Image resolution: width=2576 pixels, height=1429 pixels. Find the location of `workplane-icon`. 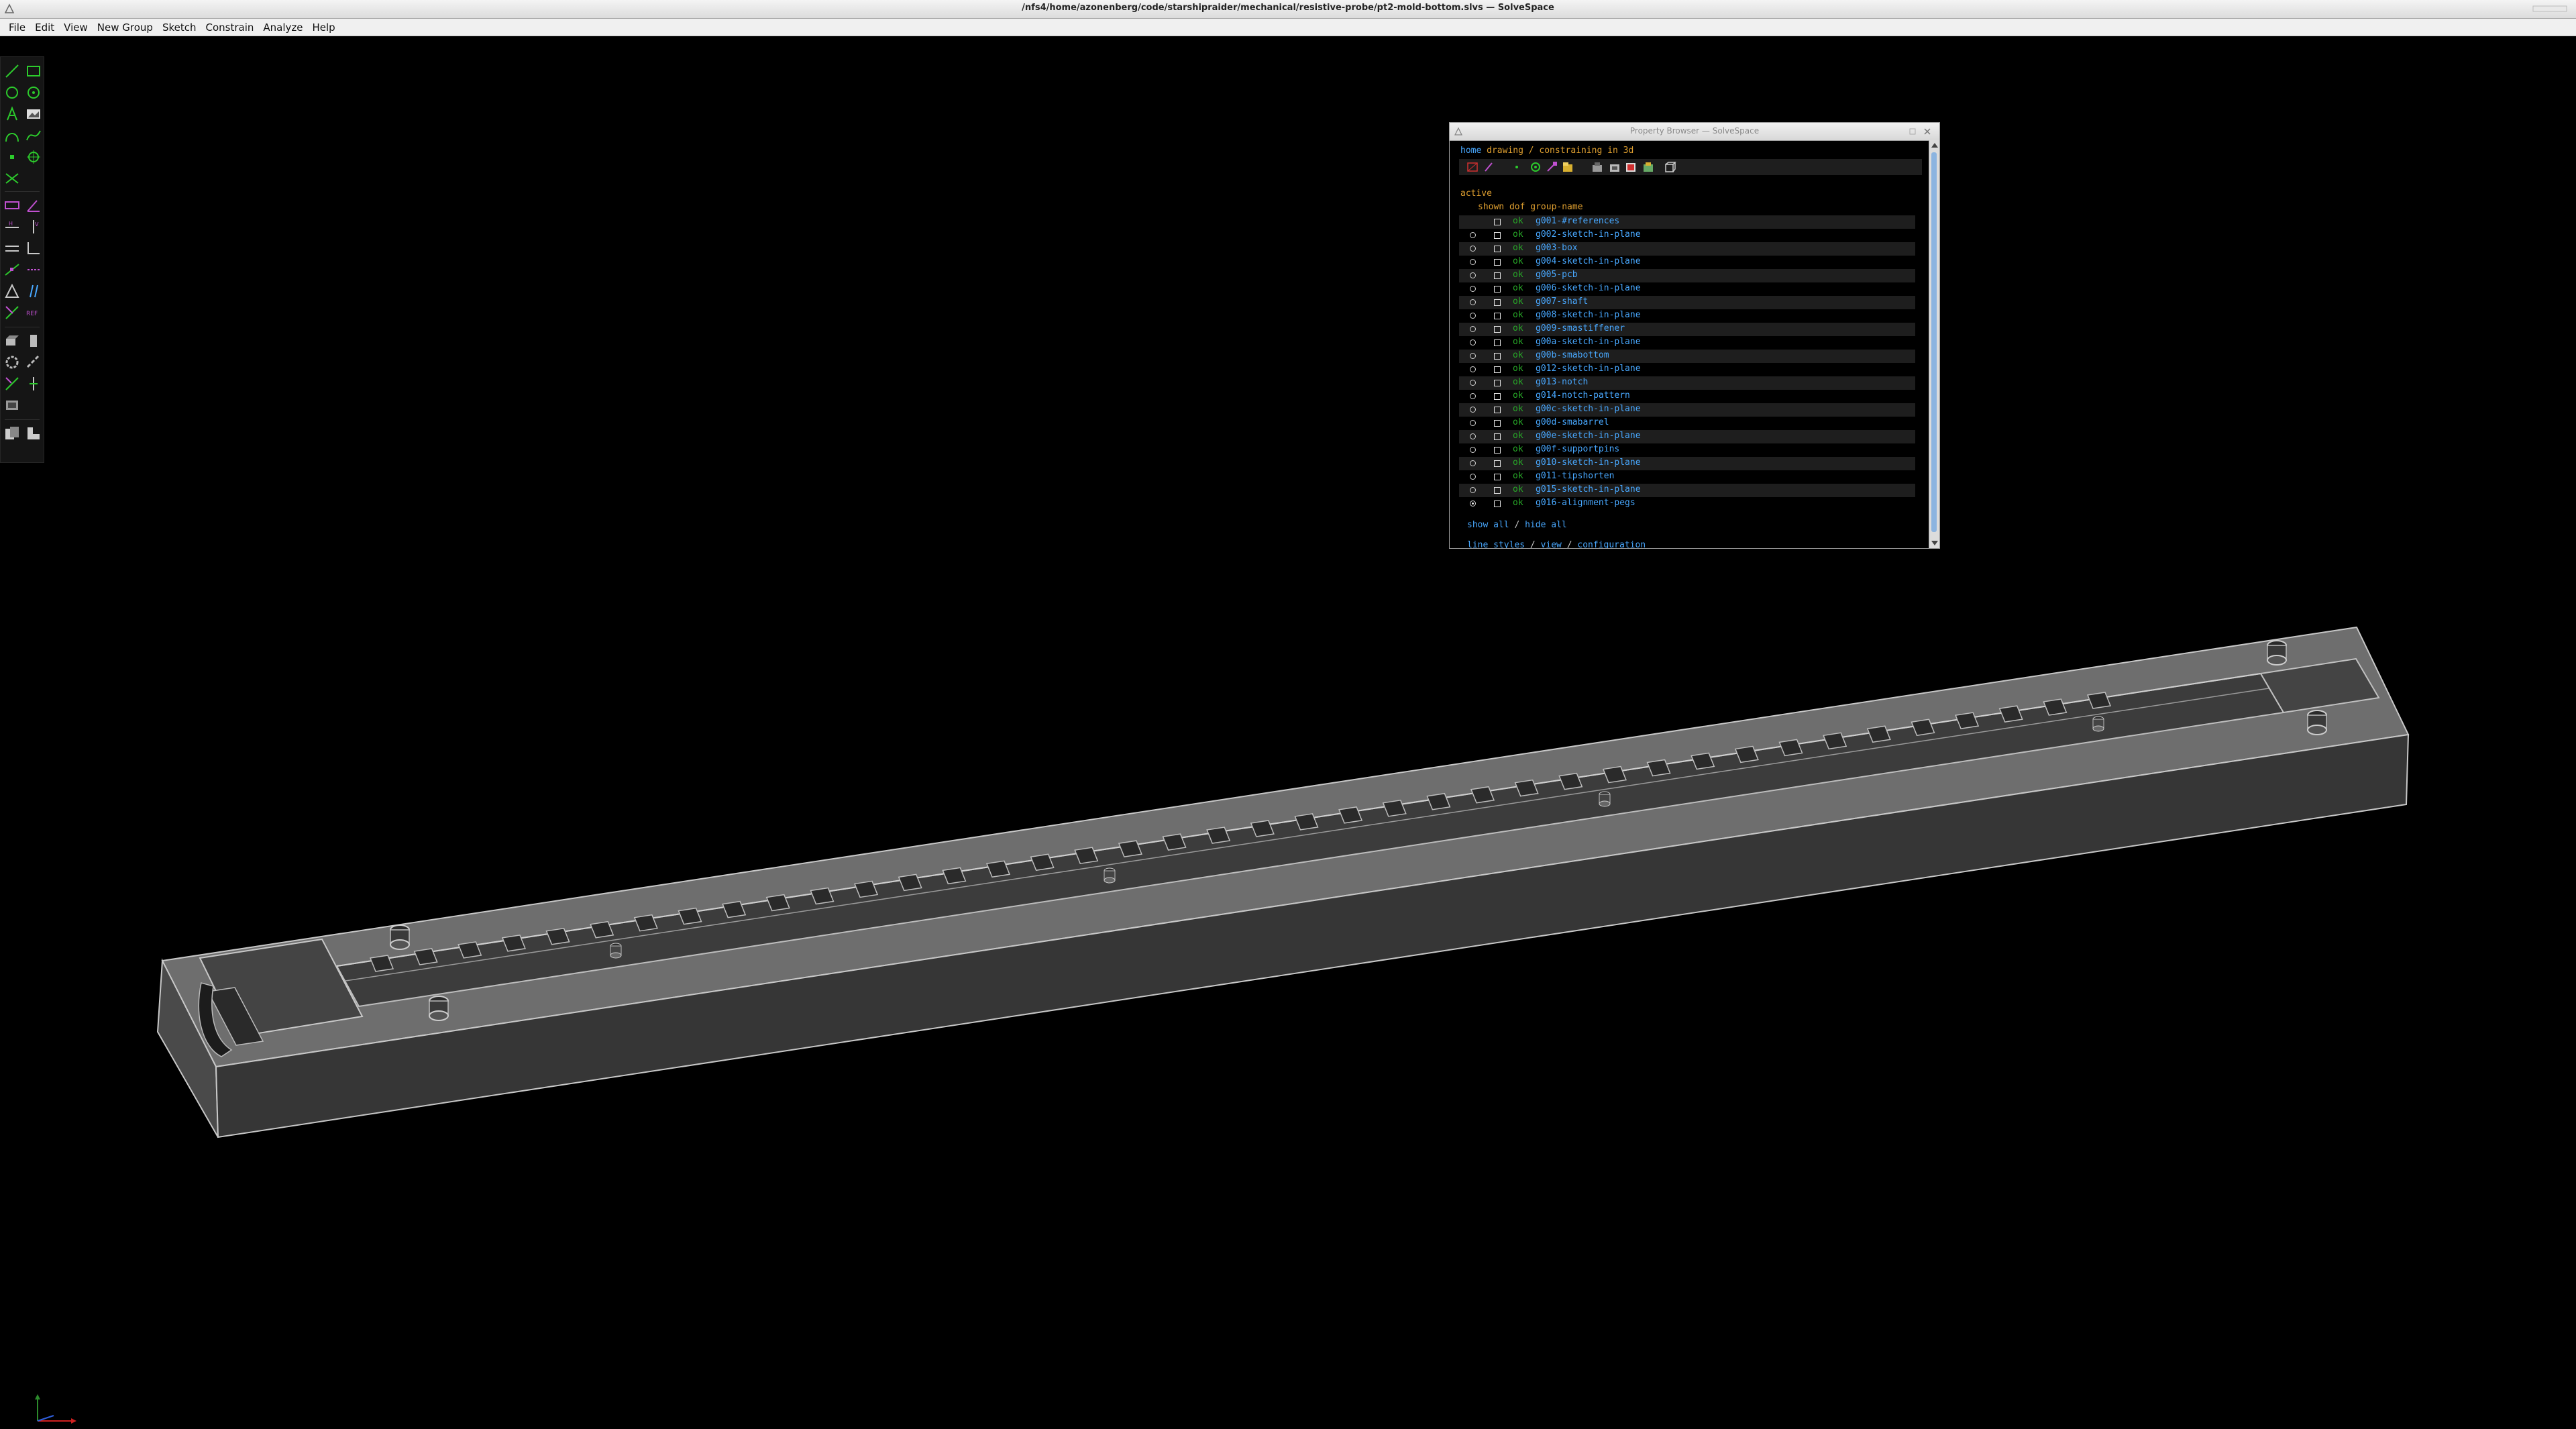

workplane-icon is located at coordinates (33, 157).